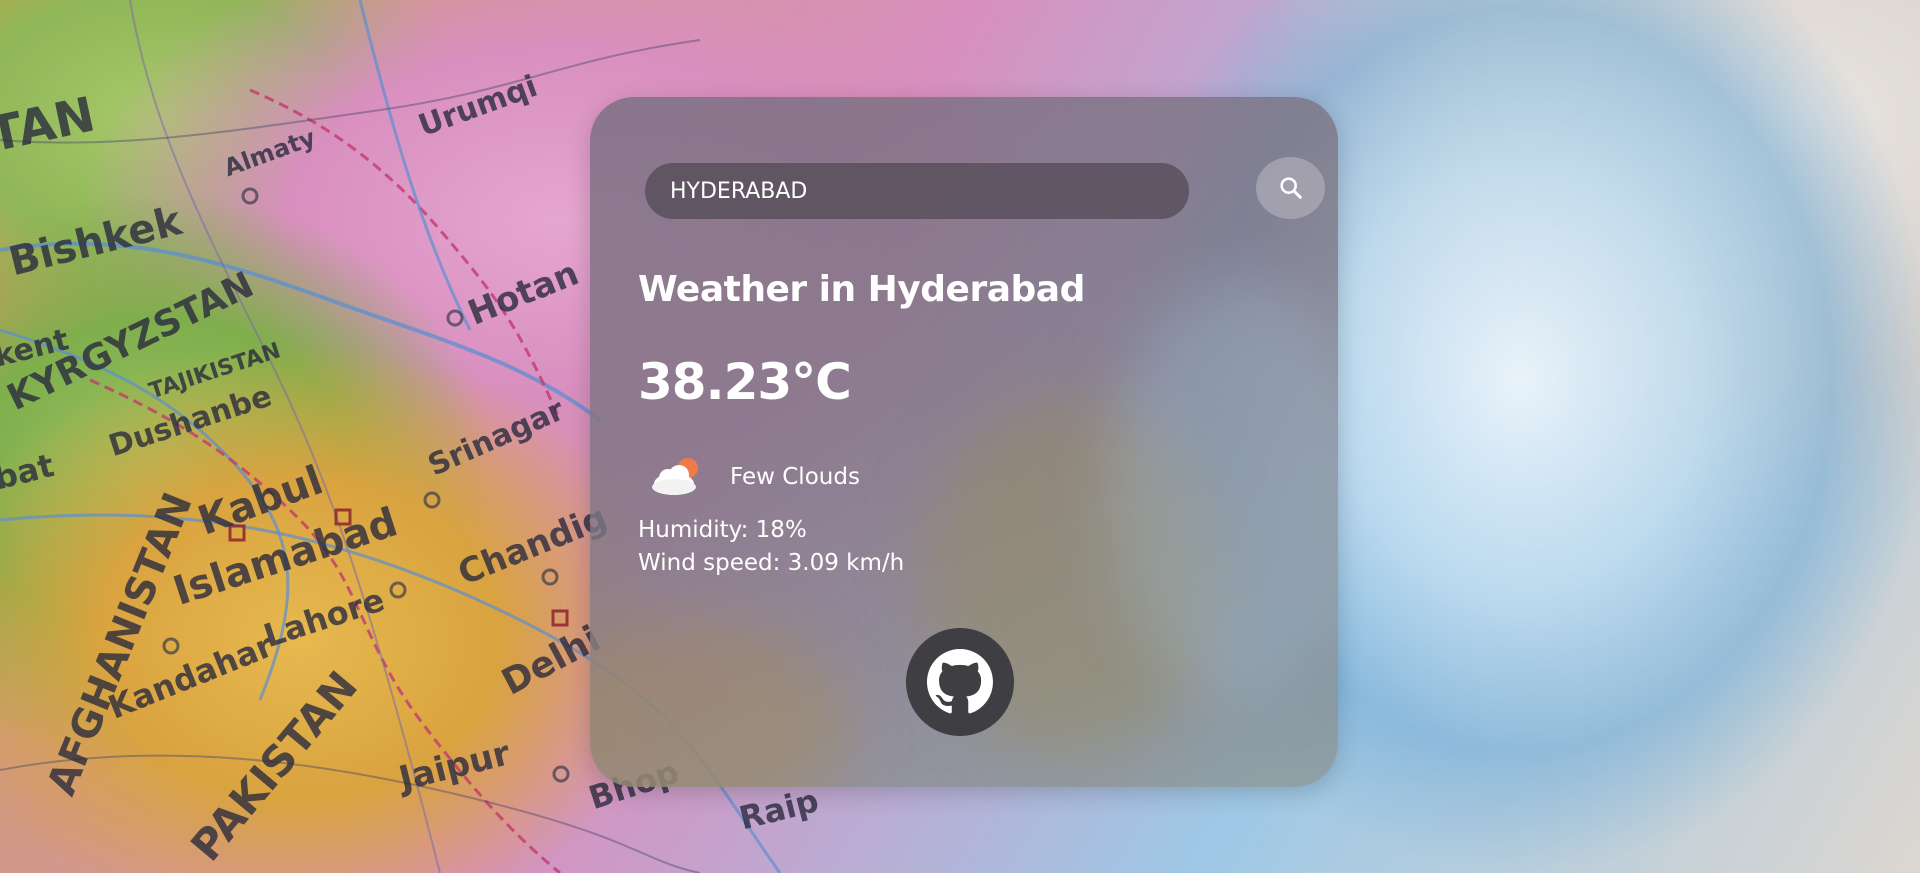 The height and width of the screenshot is (873, 1920). I want to click on few-clouds-icon, so click(675, 476).